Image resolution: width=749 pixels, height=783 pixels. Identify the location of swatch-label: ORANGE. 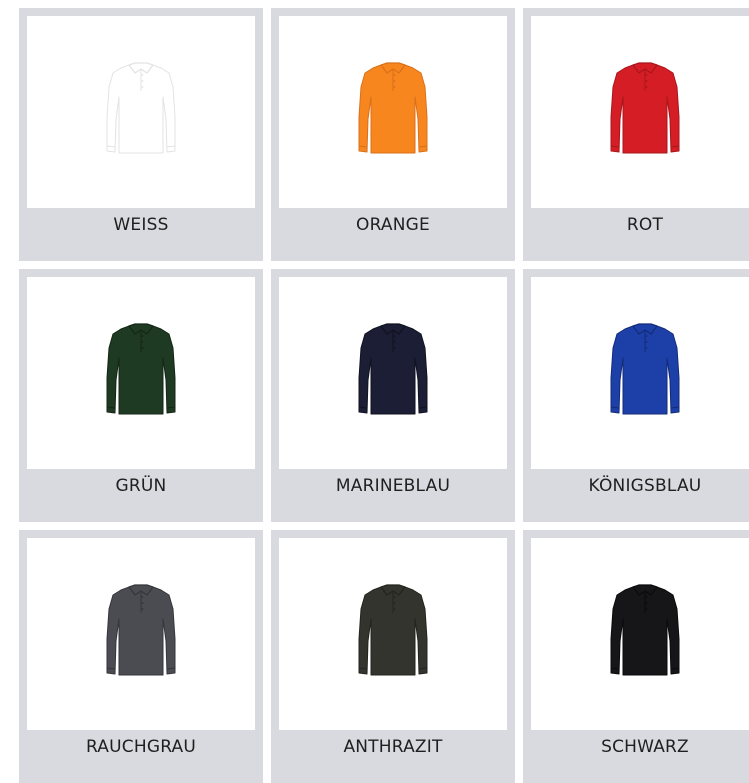
(393, 225).